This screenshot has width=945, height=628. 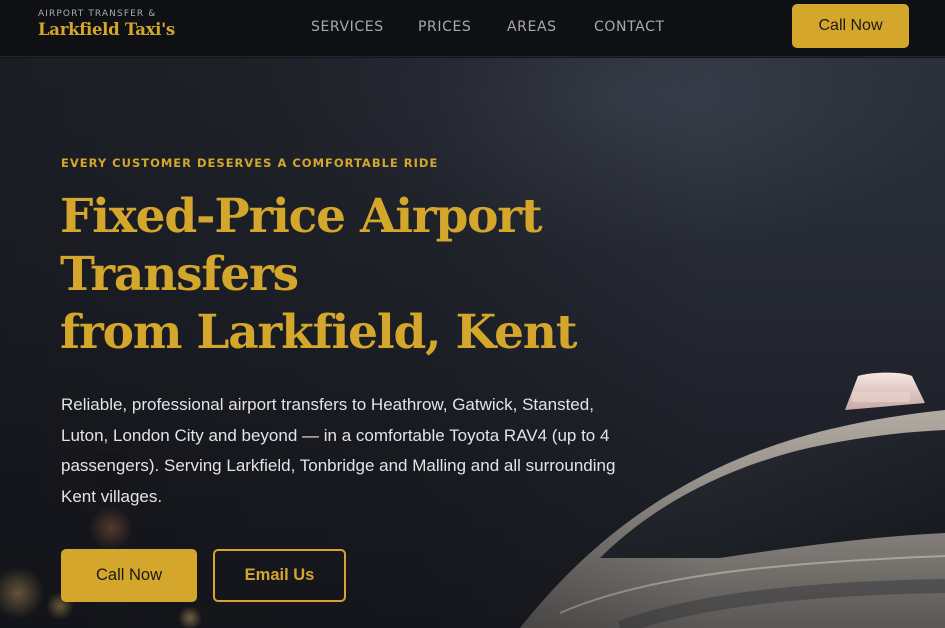 What do you see at coordinates (179, 274) in the screenshot?
I see `headline-line-2: Transfers` at bounding box center [179, 274].